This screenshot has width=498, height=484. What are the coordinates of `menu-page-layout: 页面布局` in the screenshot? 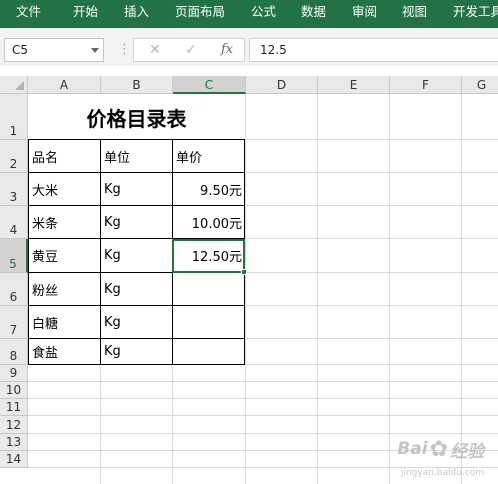 It's located at (200, 14).